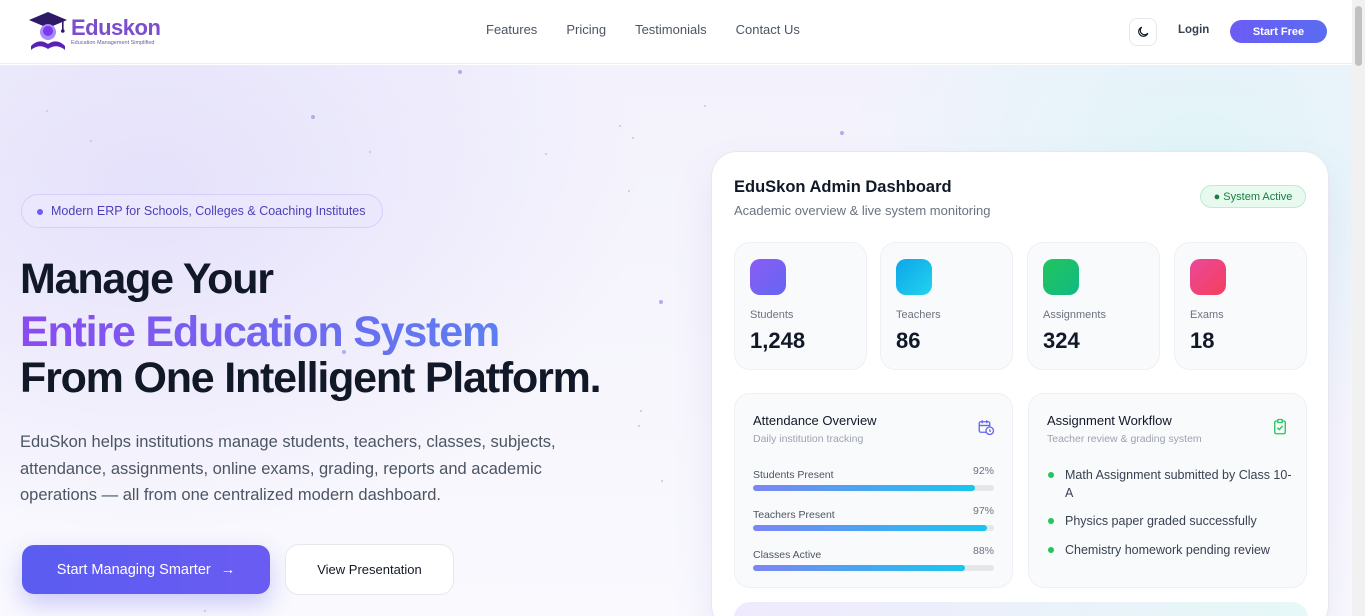 This screenshot has width=1365, height=616. Describe the element at coordinates (1169, 521) in the screenshot. I see `workflow-item: Physics paper graded successfully` at that location.